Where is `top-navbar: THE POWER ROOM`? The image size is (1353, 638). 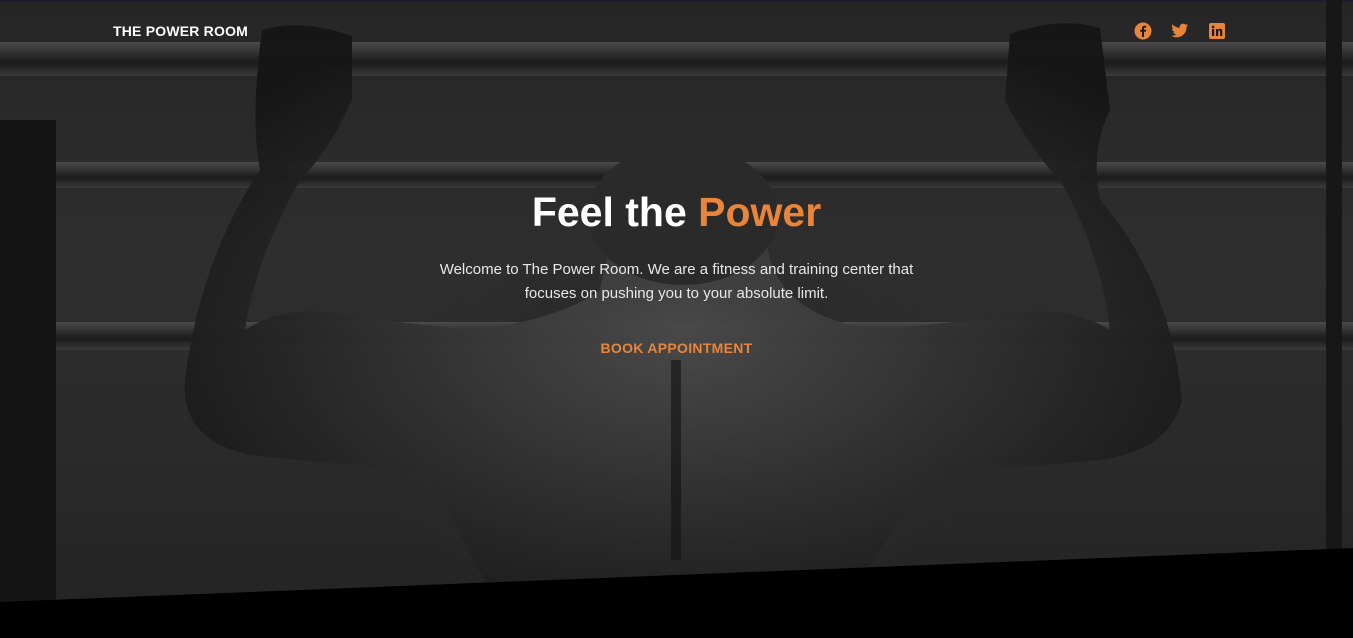
top-navbar: THE POWER ROOM is located at coordinates (676, 32).